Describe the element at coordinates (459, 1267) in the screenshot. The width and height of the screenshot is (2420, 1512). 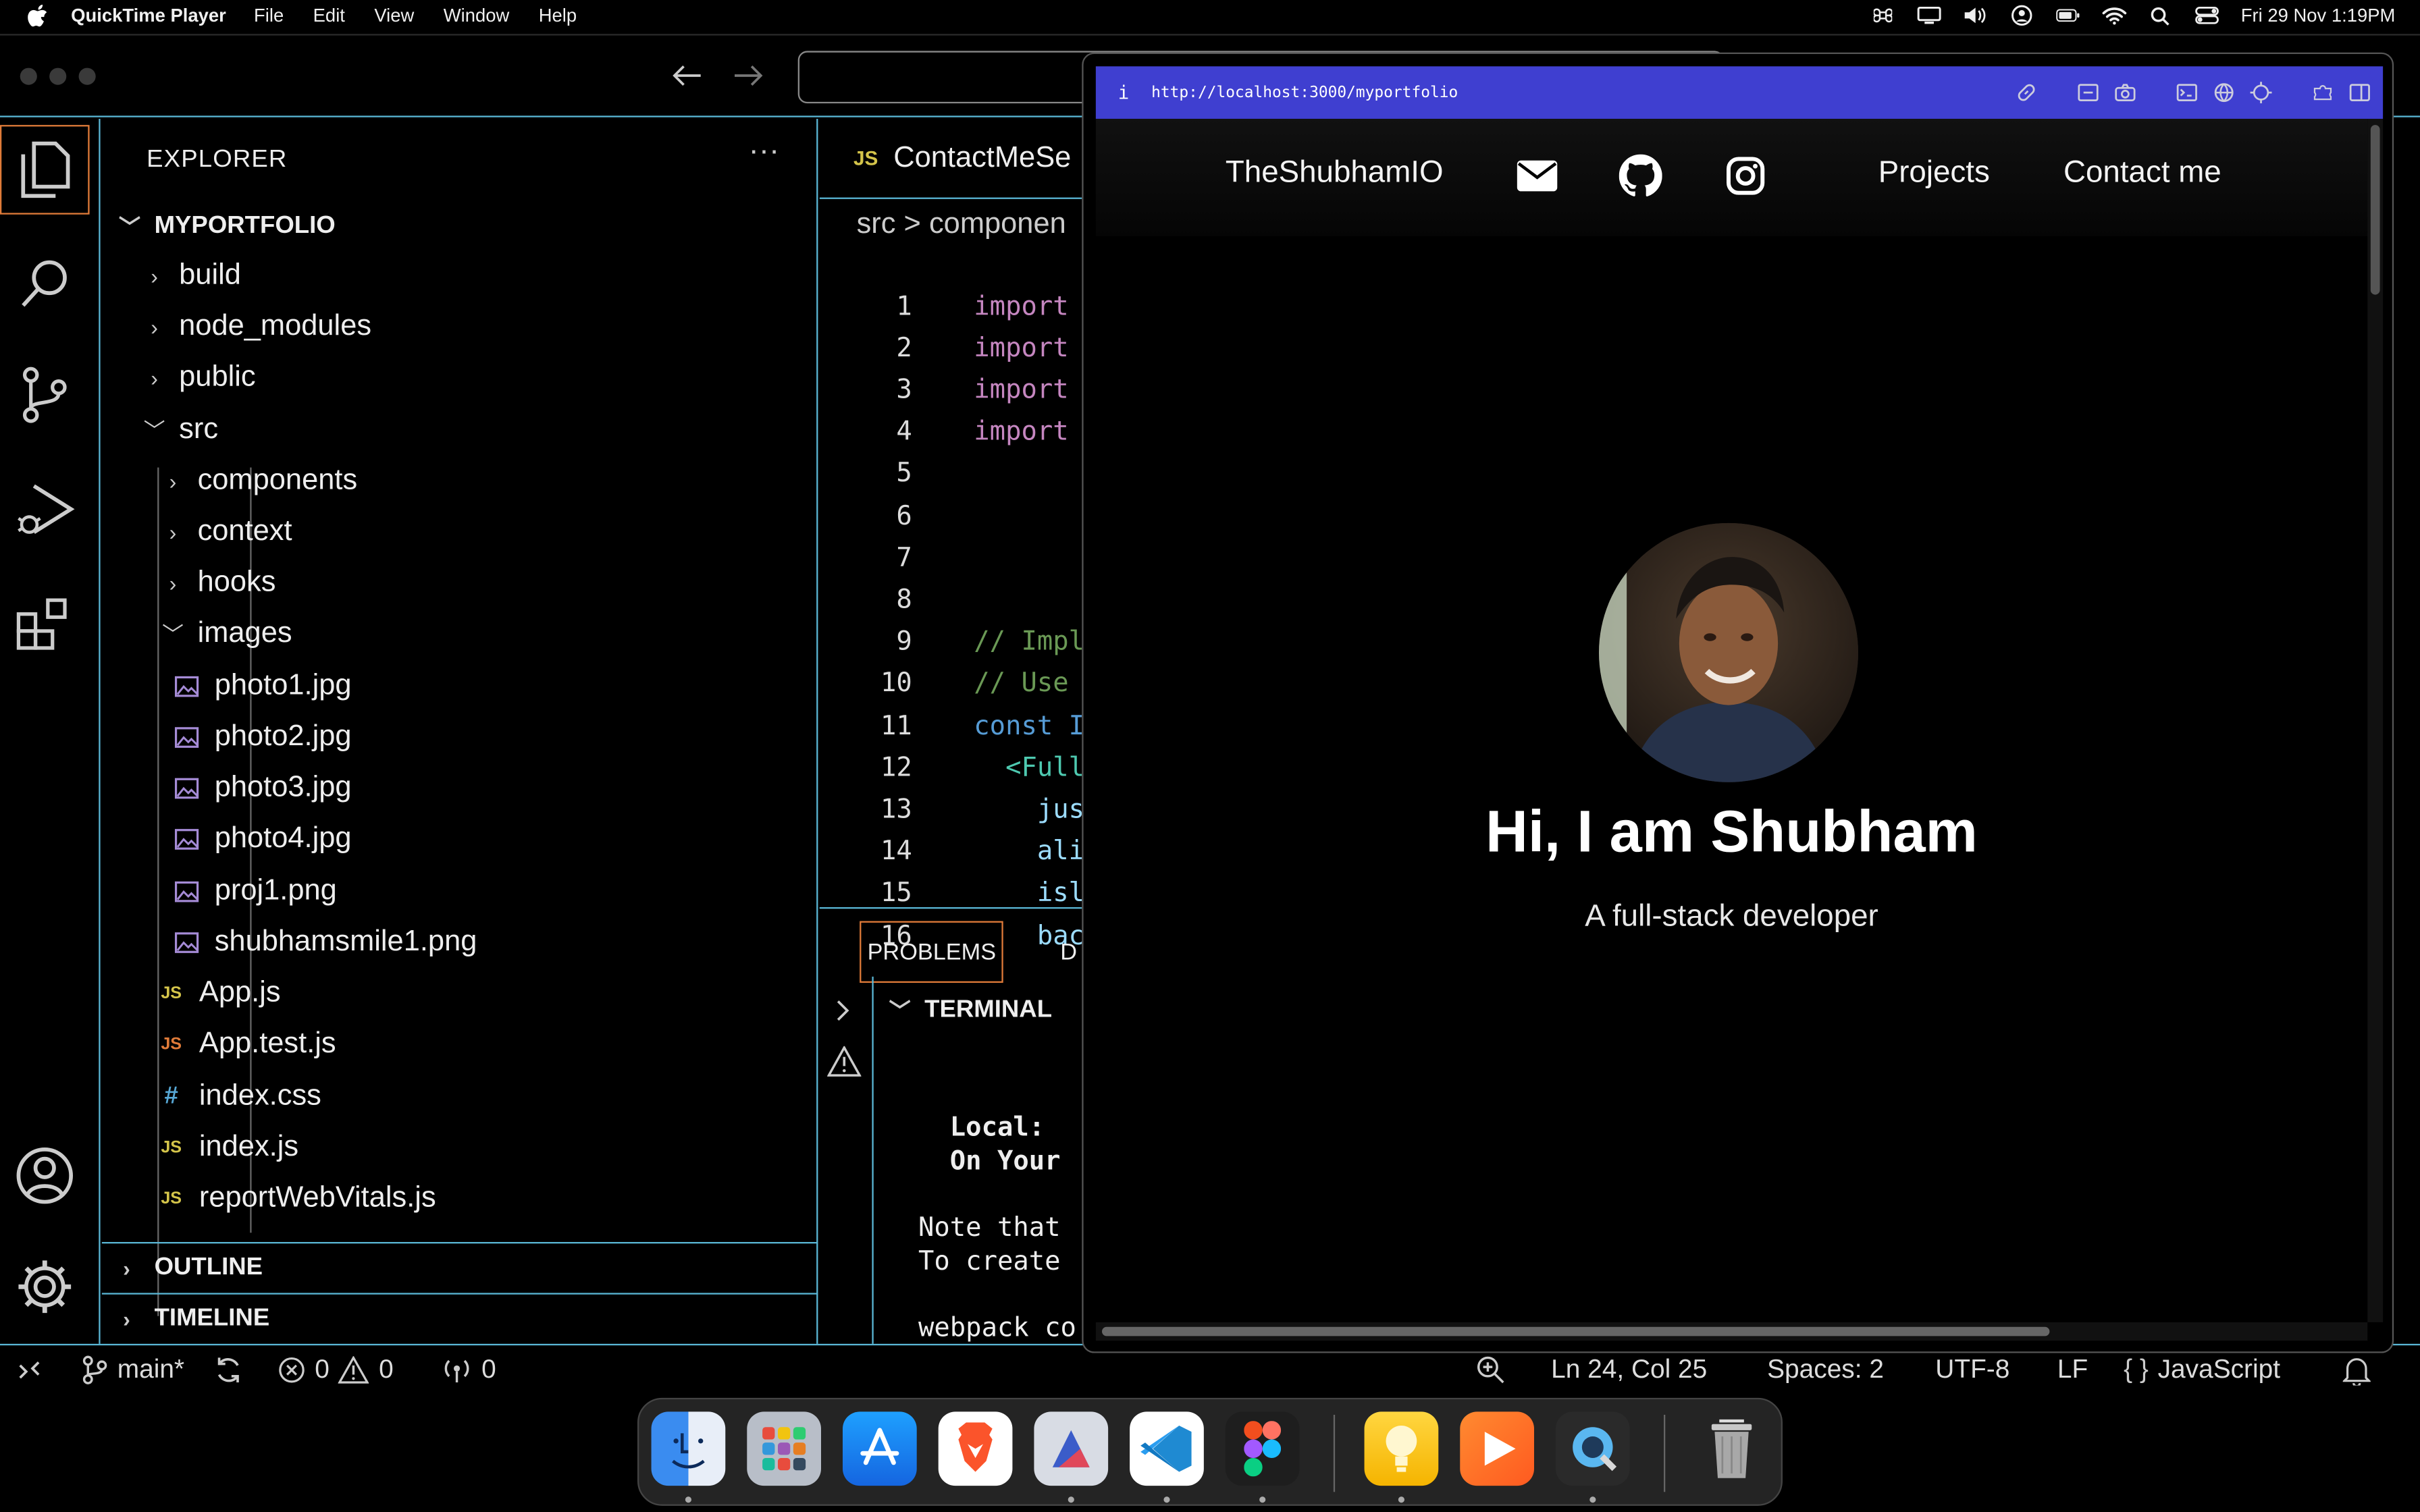
I see `outline-section-header: › OUTLINE` at that location.